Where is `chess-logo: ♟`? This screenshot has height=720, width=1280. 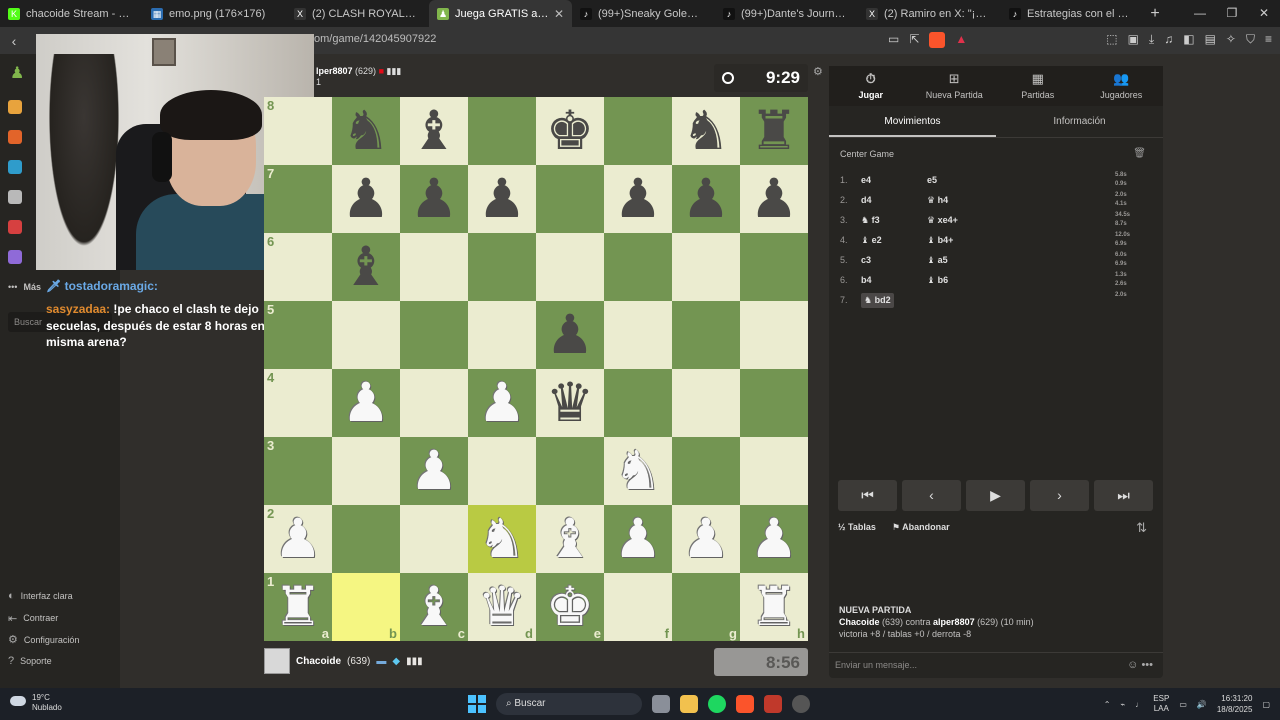
chess-logo: ♟ is located at coordinates (17, 73).